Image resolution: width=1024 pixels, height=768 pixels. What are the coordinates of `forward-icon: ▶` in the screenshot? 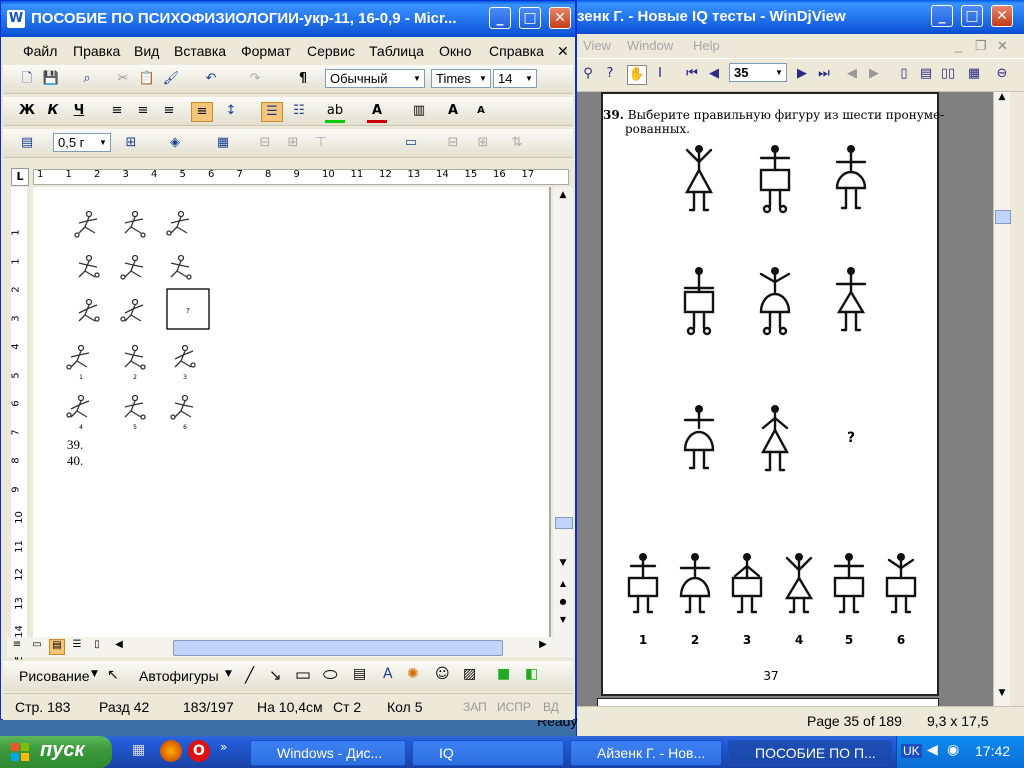 It's located at (874, 74).